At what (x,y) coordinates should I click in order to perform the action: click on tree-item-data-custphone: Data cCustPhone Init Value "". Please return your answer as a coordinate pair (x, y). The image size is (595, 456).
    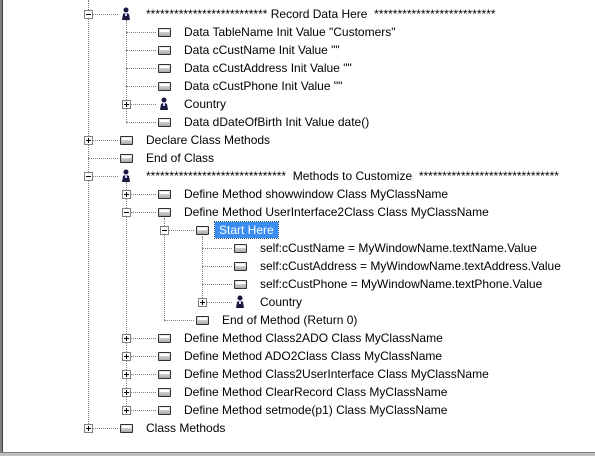
    Looking at the image, I should click on (263, 86).